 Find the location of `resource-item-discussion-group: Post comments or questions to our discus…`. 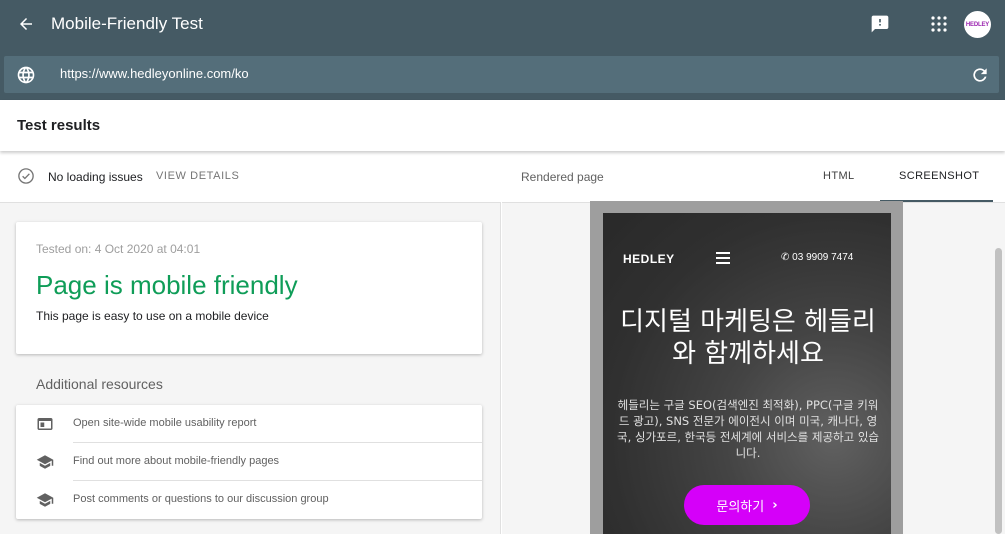

resource-item-discussion-group: Post comments or questions to our discus… is located at coordinates (249, 500).